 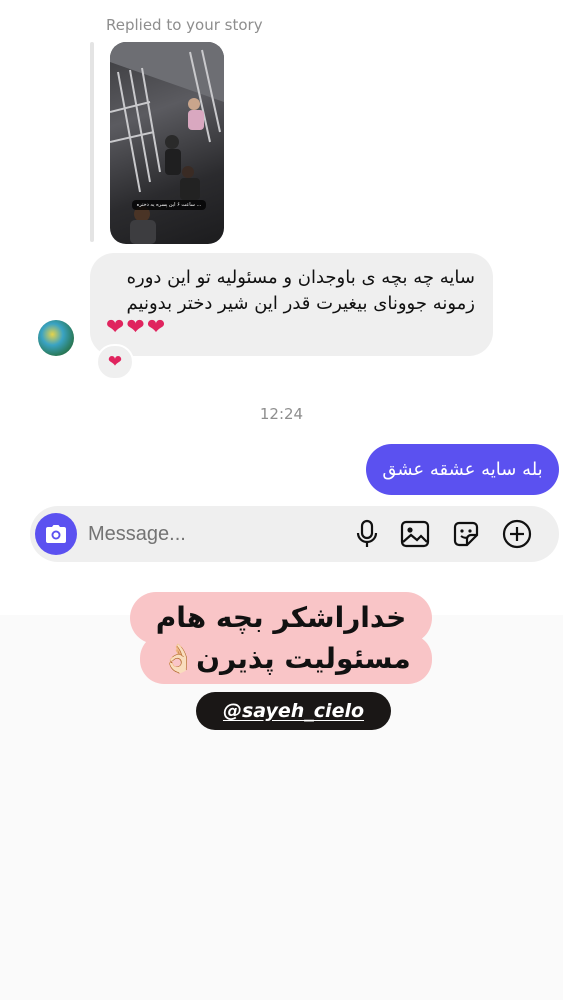 What do you see at coordinates (184, 25) in the screenshot?
I see `reply-label: Replied to your story` at bounding box center [184, 25].